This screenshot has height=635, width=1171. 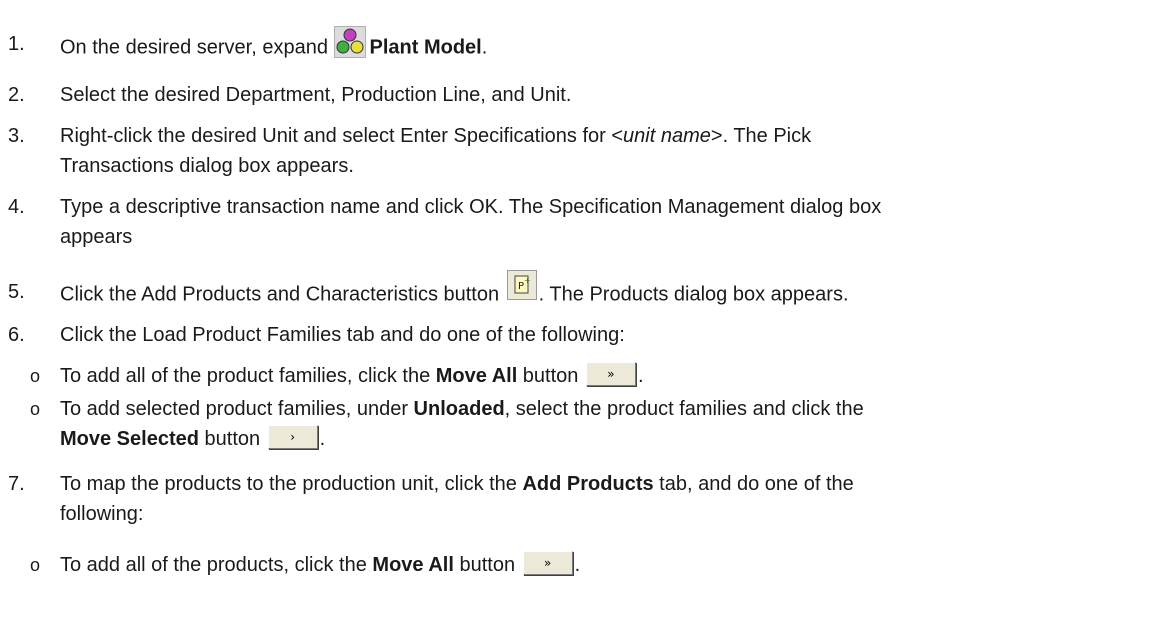 I want to click on plant-model-icon, so click(x=349, y=42).